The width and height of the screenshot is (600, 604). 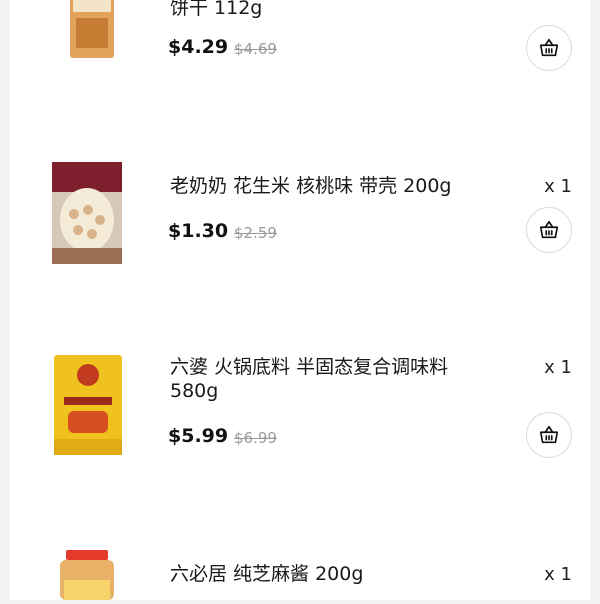 What do you see at coordinates (92, 29) in the screenshot?
I see `product-image-soy-wafer` at bounding box center [92, 29].